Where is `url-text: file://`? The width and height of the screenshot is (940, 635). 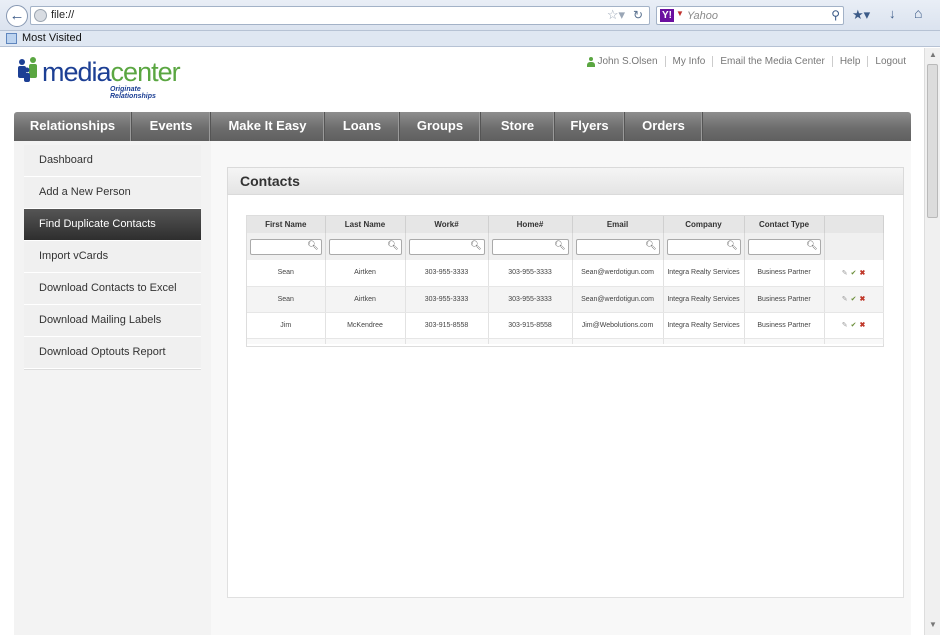
url-text: file:// is located at coordinates (62, 15).